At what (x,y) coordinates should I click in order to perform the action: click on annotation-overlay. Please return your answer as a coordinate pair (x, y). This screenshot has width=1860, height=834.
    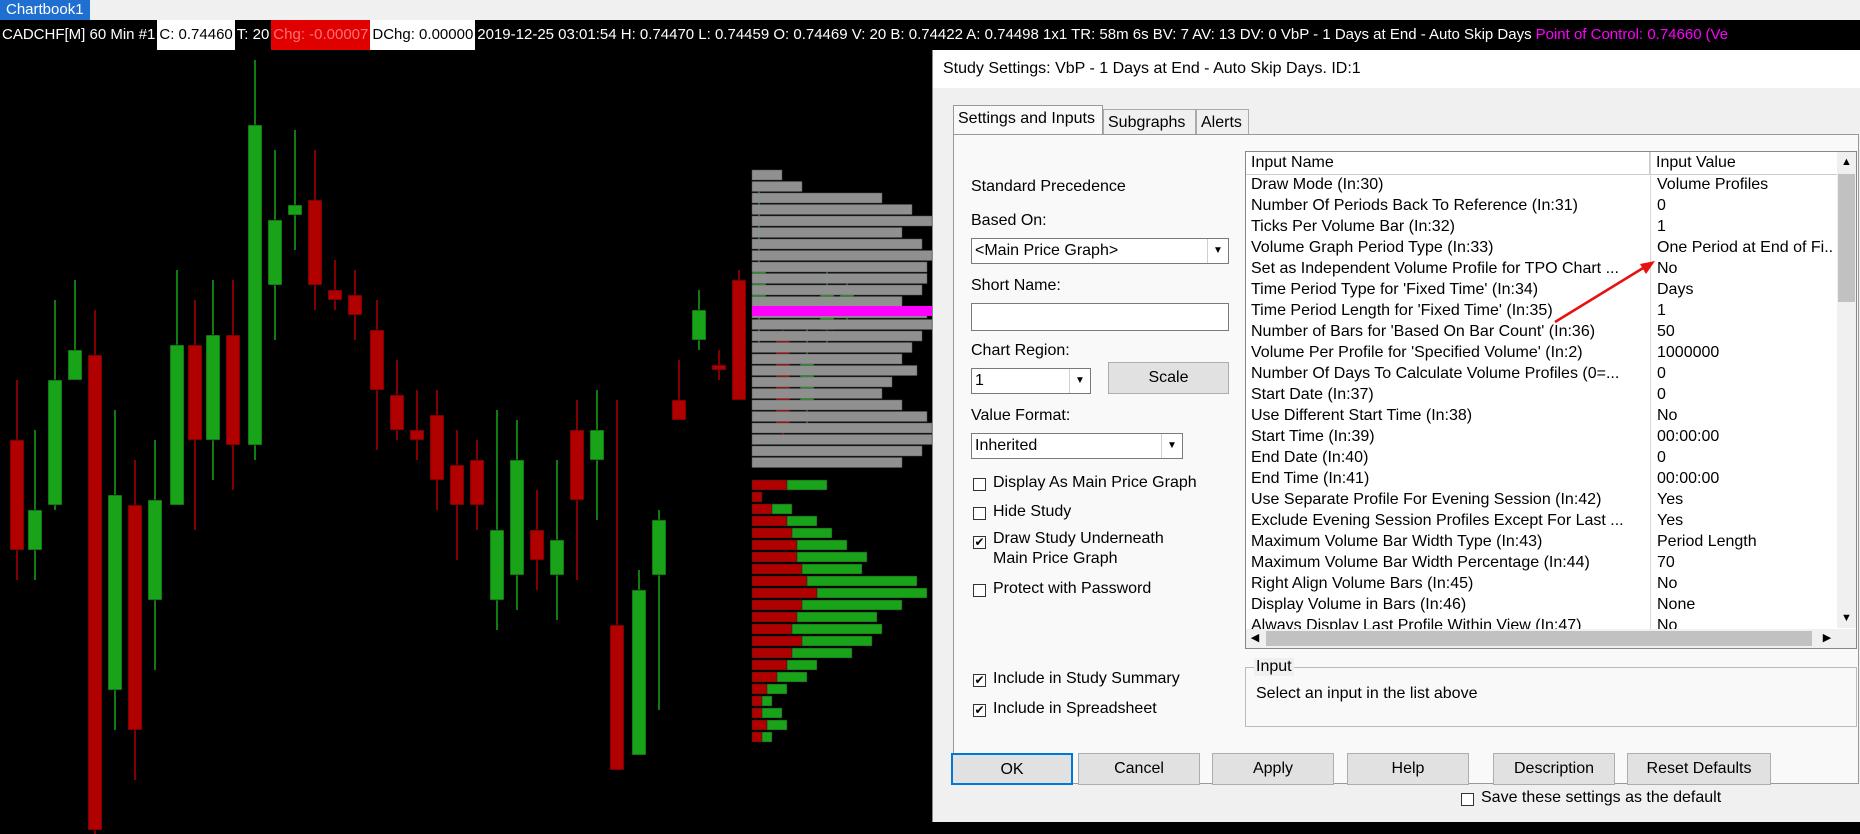
    Looking at the image, I should click on (1604, 292).